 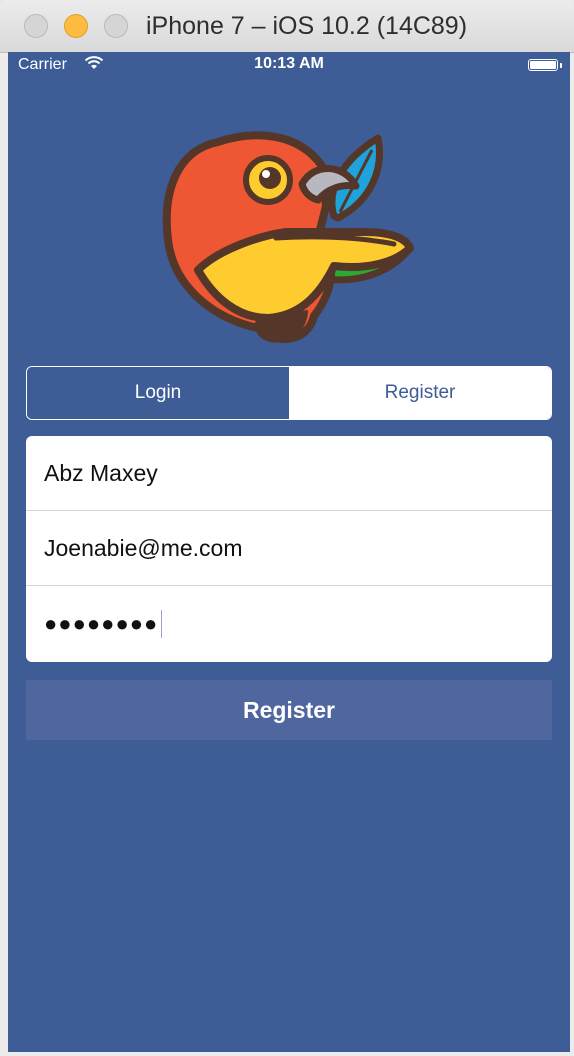 I want to click on login-register-segmented-control: Login Register, so click(x=289, y=393).